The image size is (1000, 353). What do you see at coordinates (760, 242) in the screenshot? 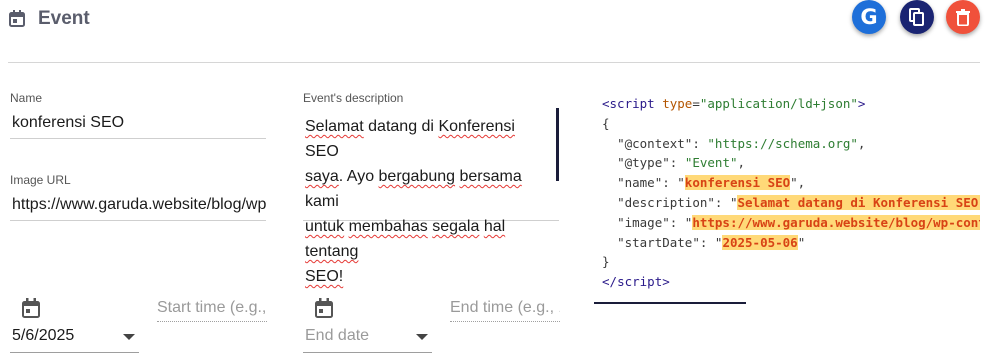
I see `code-startdate-value: 2025-05-06` at bounding box center [760, 242].